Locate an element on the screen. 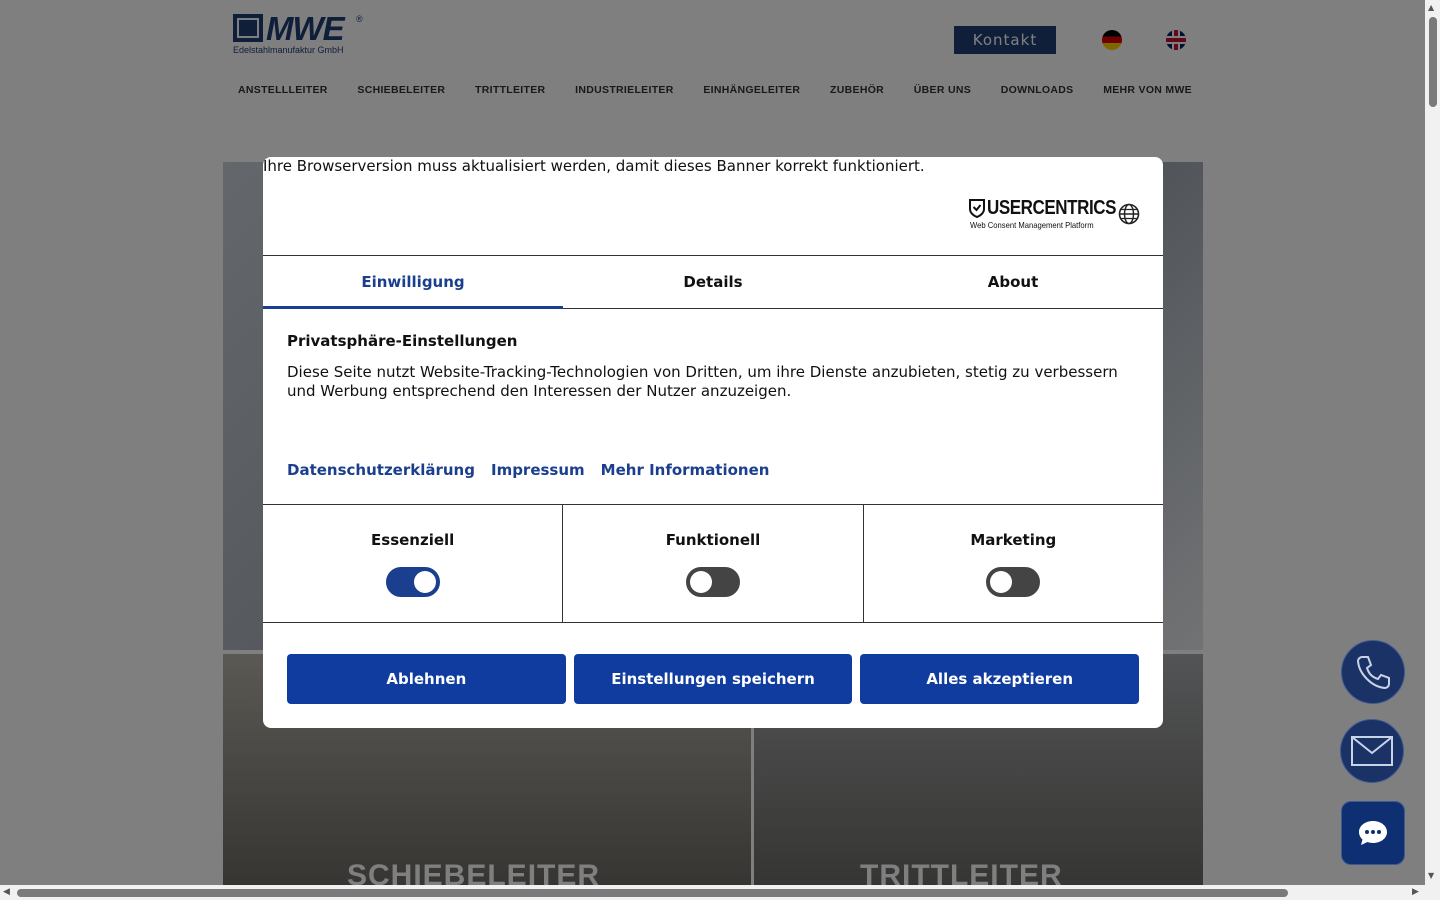 This screenshot has width=1440, height=900. mail-button is located at coordinates (1372, 751).